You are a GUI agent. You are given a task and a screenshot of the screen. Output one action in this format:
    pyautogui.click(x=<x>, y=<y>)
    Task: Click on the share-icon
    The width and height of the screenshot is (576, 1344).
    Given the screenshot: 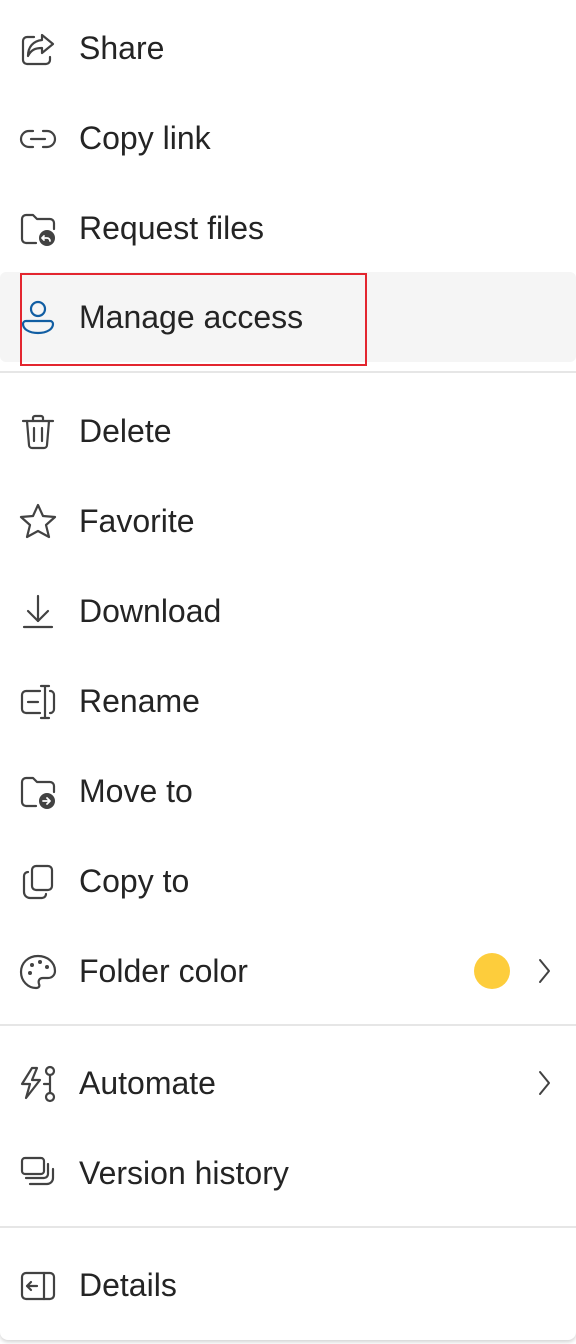 What is the action you would take?
    pyautogui.click(x=38, y=49)
    